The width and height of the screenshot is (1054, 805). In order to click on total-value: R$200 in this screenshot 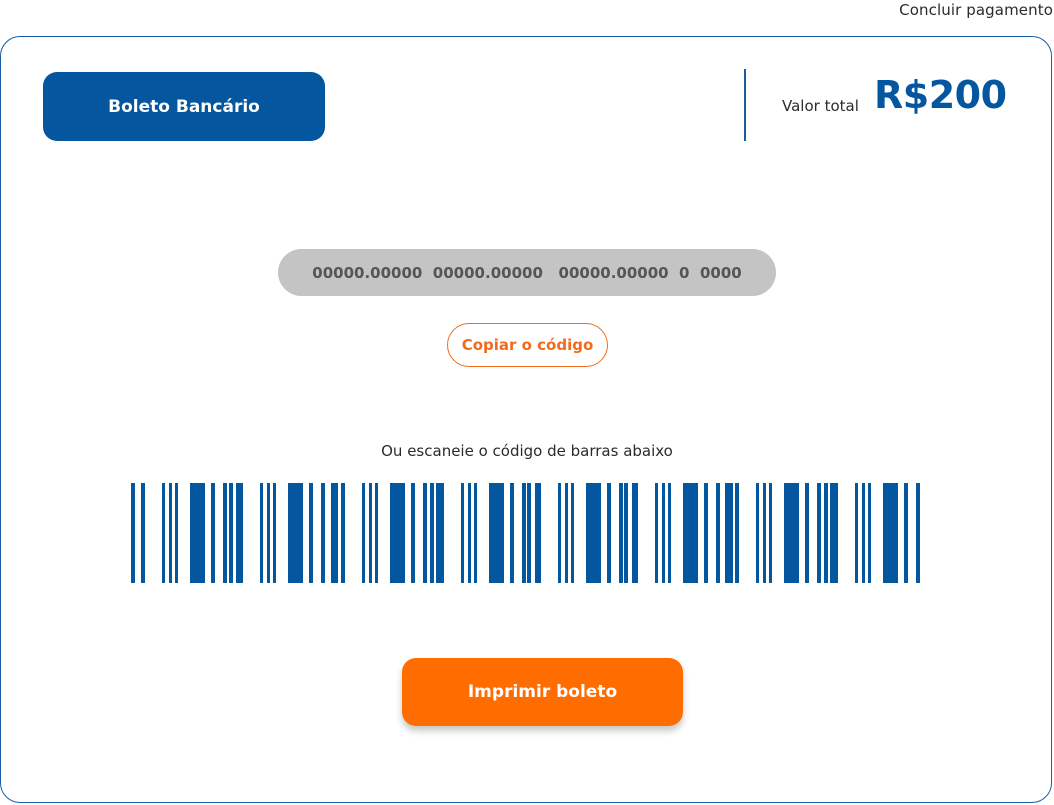, I will do `click(940, 95)`.